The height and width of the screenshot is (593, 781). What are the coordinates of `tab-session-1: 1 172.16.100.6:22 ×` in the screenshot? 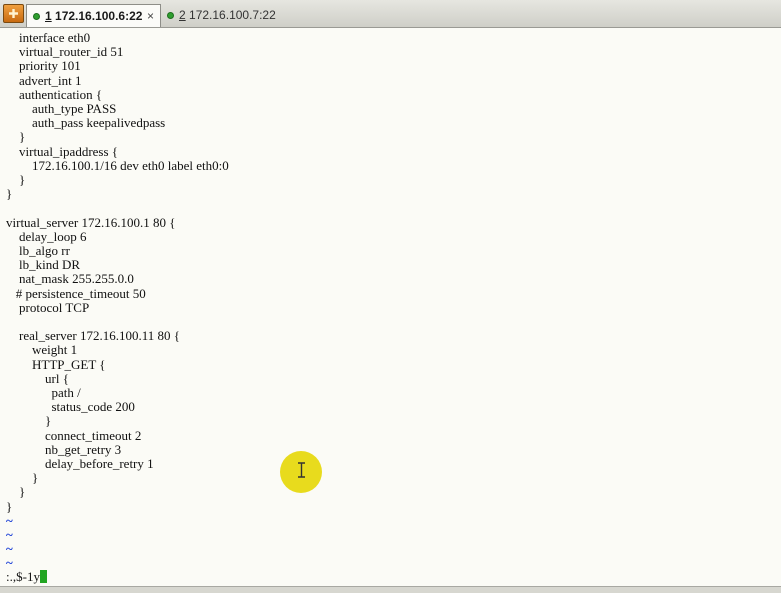 It's located at (93, 15).